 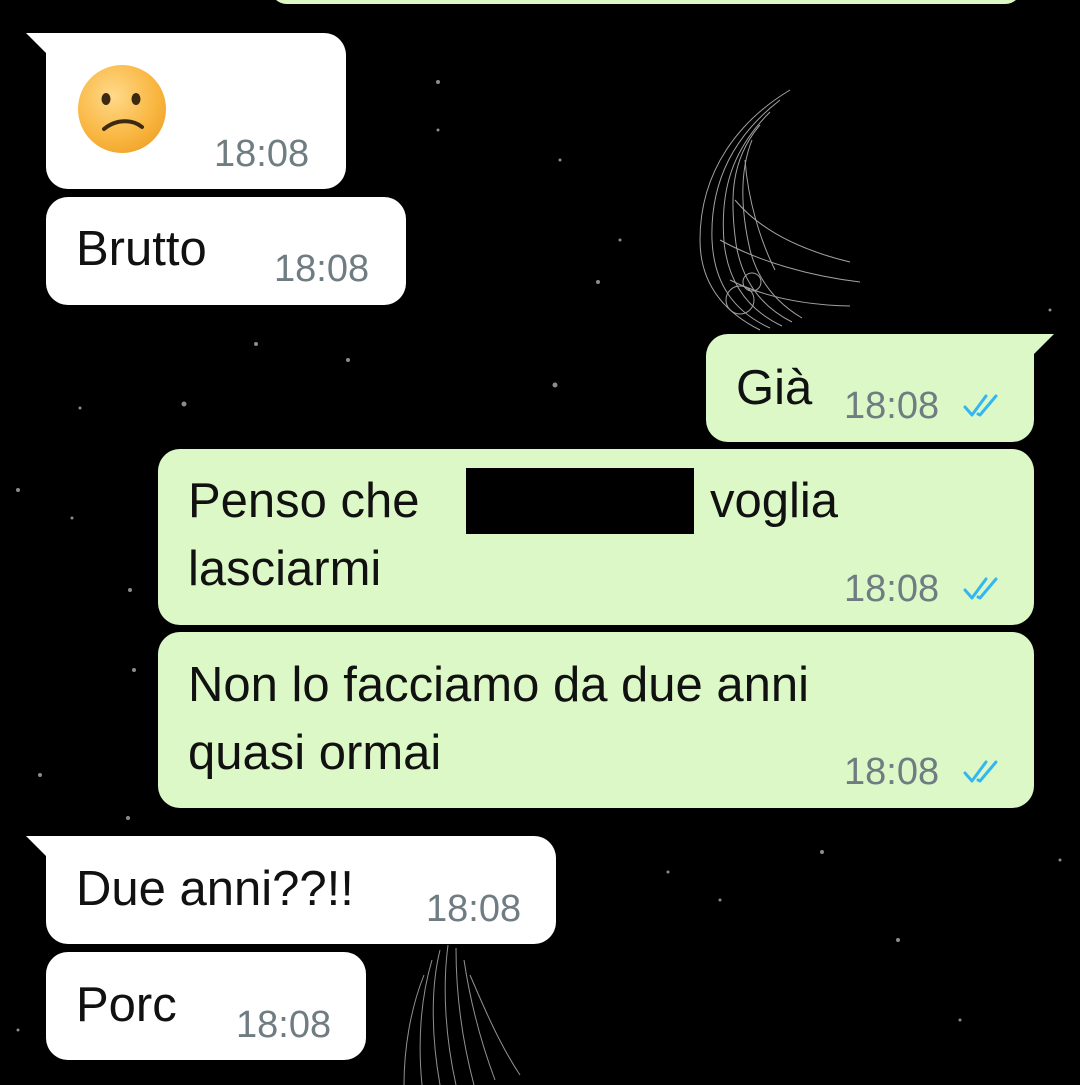 What do you see at coordinates (226, 251) in the screenshot?
I see `message-bubble-incoming: Brutto 18:08` at bounding box center [226, 251].